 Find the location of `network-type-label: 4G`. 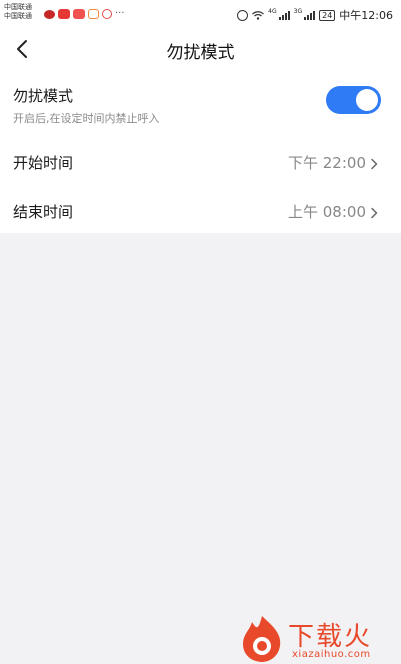

network-type-label: 4G is located at coordinates (272, 11).